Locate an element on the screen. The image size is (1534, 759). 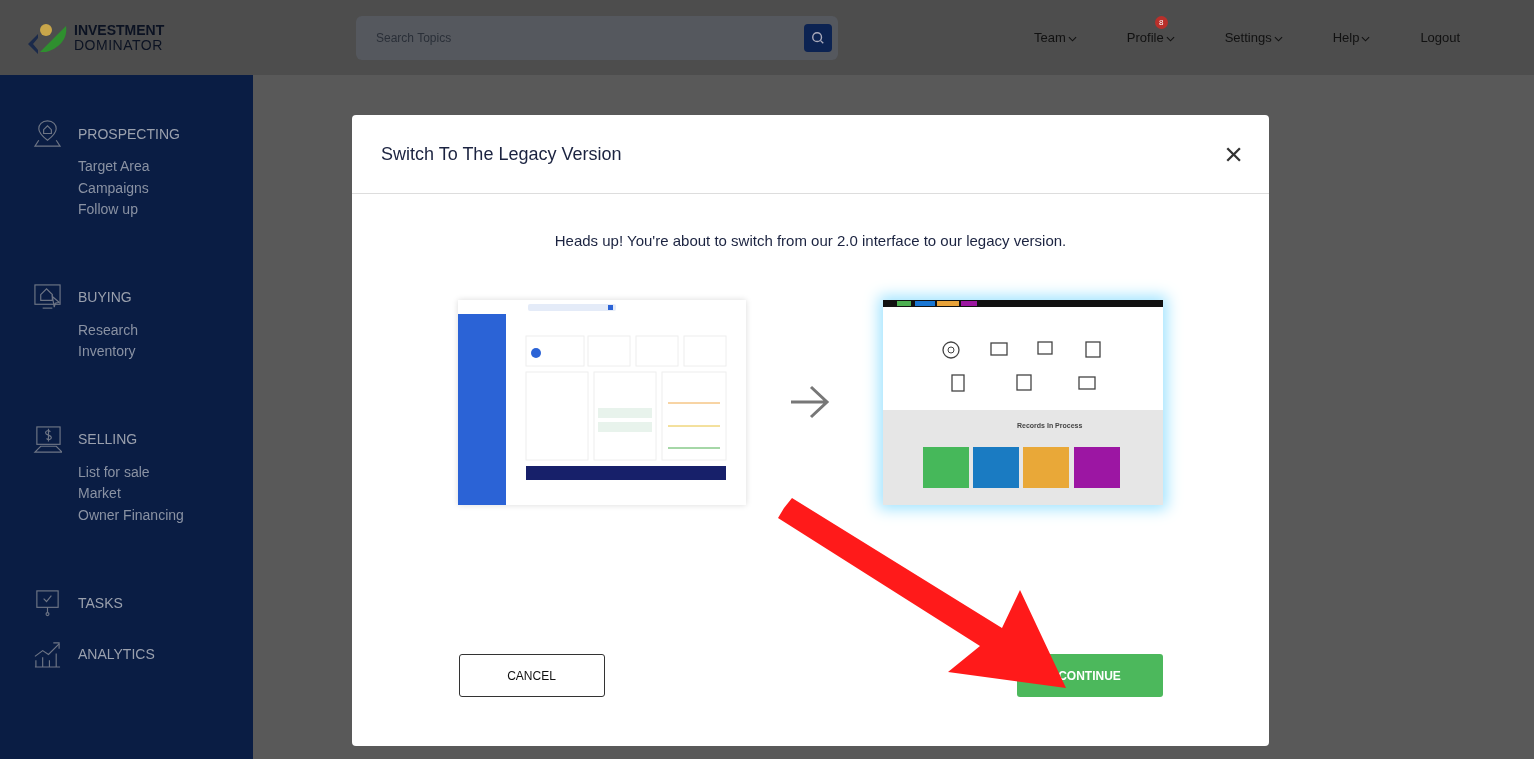
sidebar-section-title: PROSPECTING is located at coordinates (129, 133).